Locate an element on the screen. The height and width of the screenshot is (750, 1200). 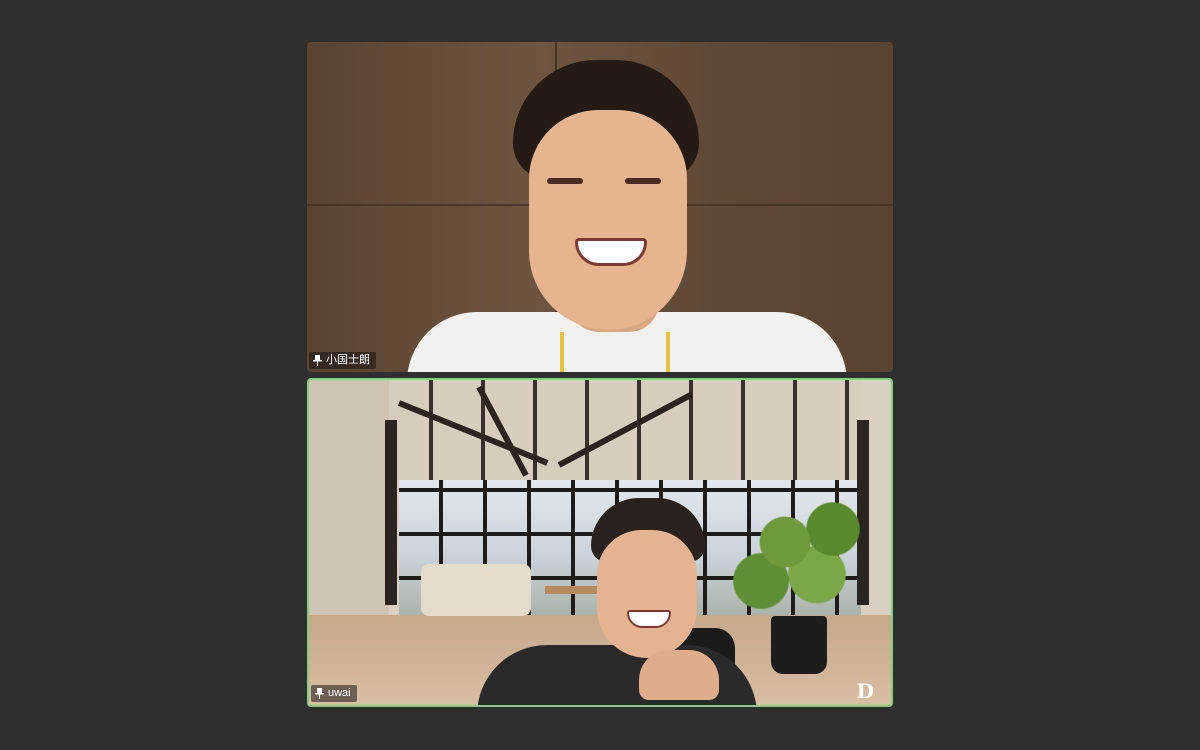
participant-lanyard is located at coordinates (615, 352).